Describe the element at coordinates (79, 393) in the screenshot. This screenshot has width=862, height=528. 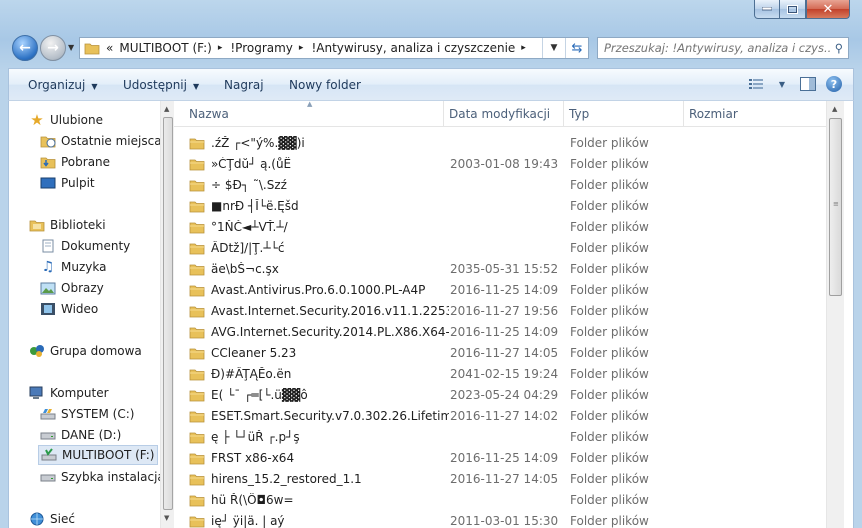
I see `nav-computer-label: Komputer` at that location.